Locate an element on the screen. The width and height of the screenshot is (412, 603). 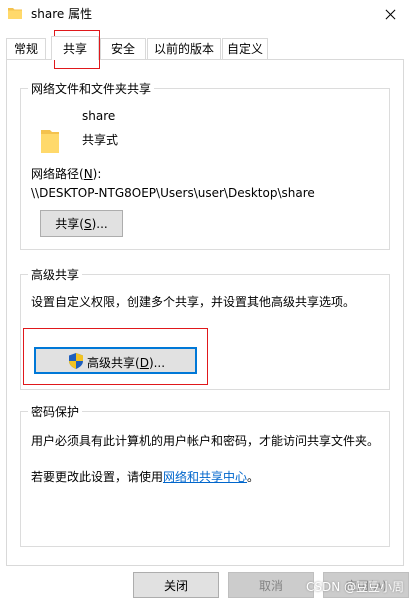
watermark: CSDN @豆豆小周 is located at coordinates (354, 587).